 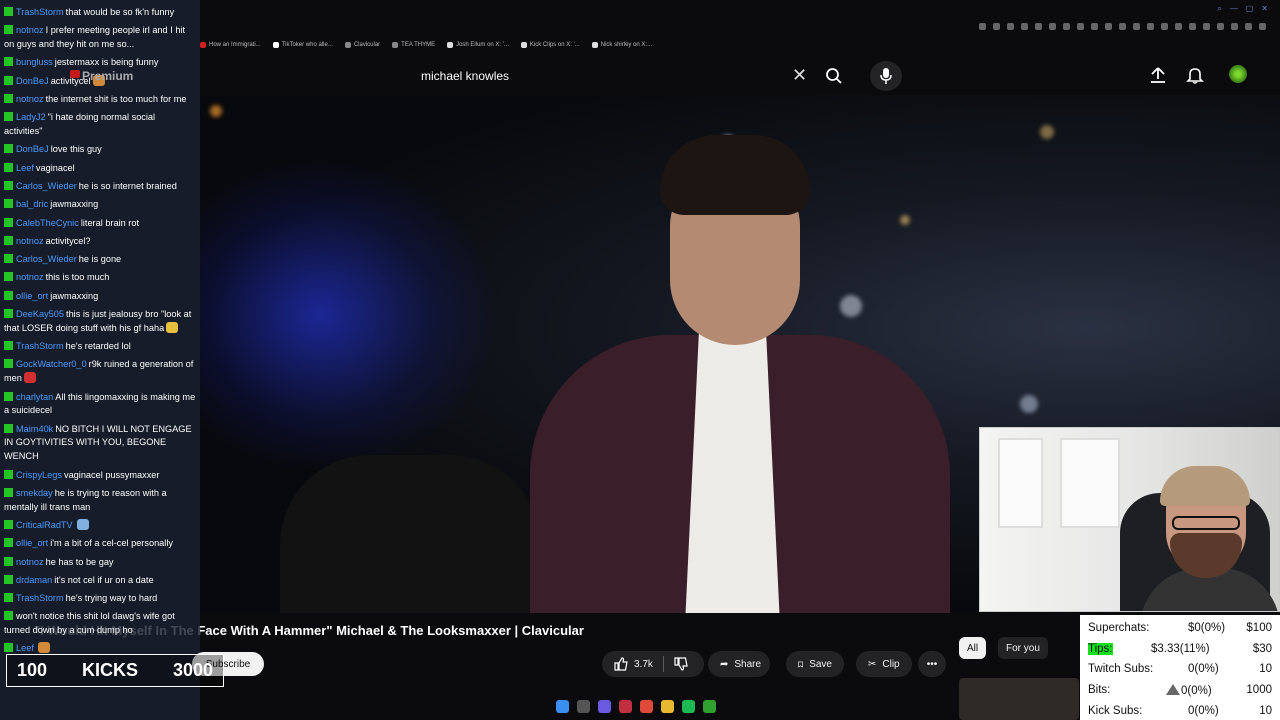 What do you see at coordinates (34, 429) in the screenshot?
I see `chat-username: Maim40k` at bounding box center [34, 429].